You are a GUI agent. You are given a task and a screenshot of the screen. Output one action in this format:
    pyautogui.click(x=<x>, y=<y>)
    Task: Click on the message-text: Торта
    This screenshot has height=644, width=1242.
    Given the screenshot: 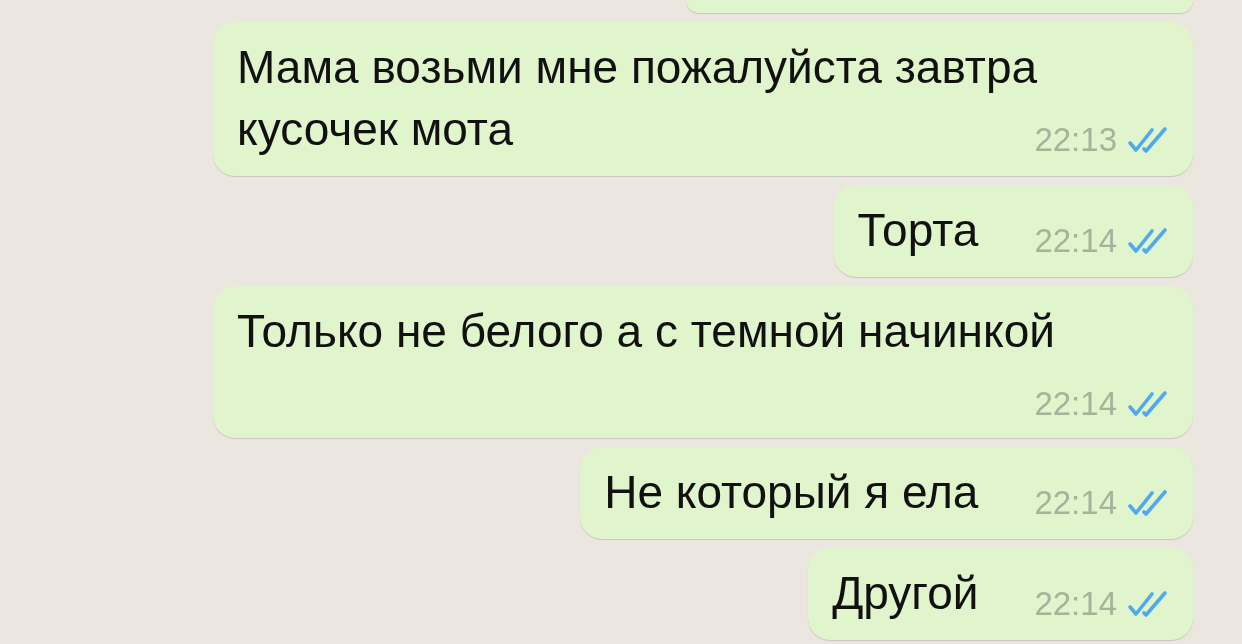 What is the action you would take?
    pyautogui.click(x=918, y=230)
    